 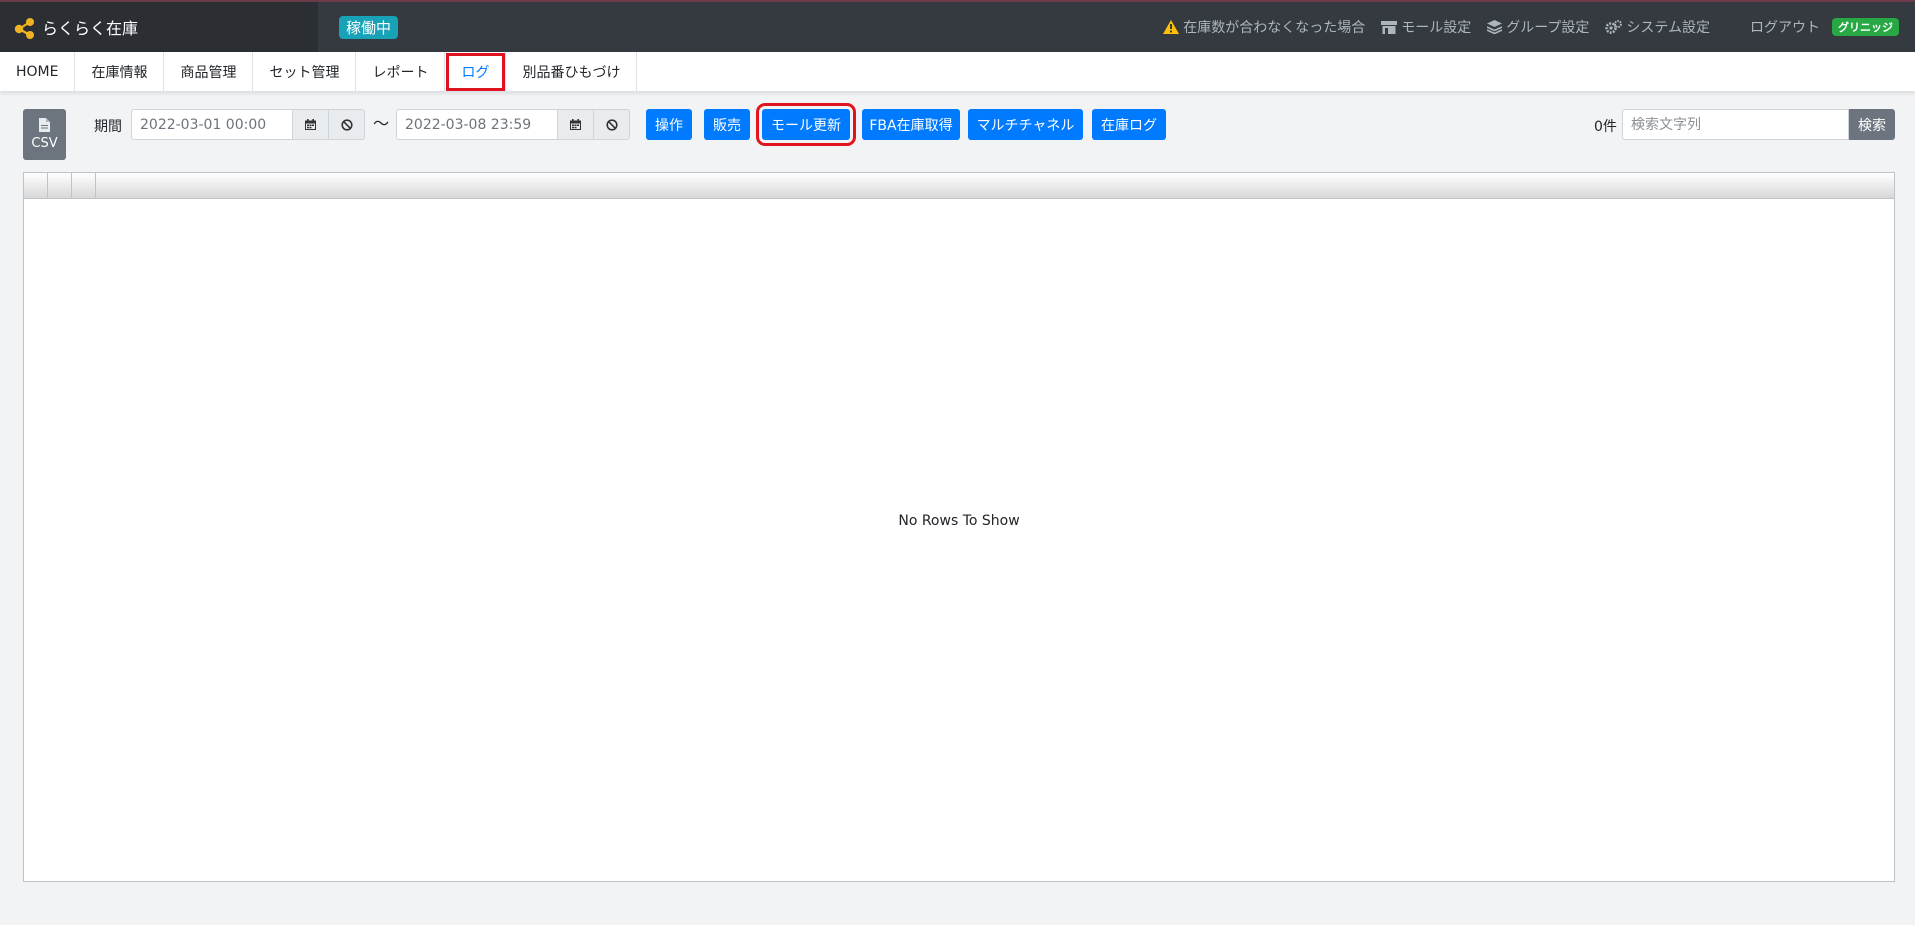 What do you see at coordinates (44, 125) in the screenshot?
I see `file-icon` at bounding box center [44, 125].